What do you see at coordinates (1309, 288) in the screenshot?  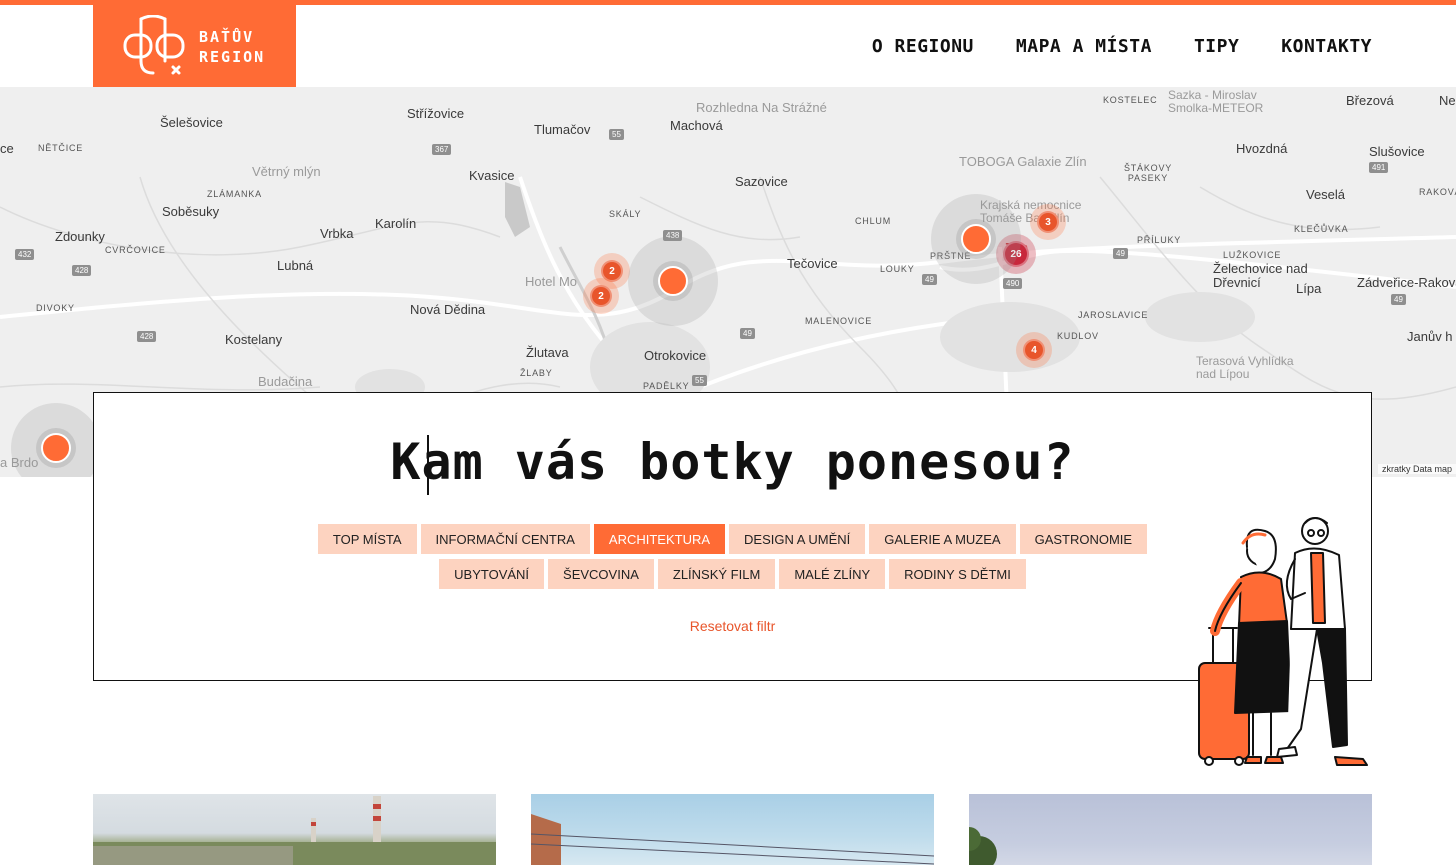 I see `map-place: Lípa` at bounding box center [1309, 288].